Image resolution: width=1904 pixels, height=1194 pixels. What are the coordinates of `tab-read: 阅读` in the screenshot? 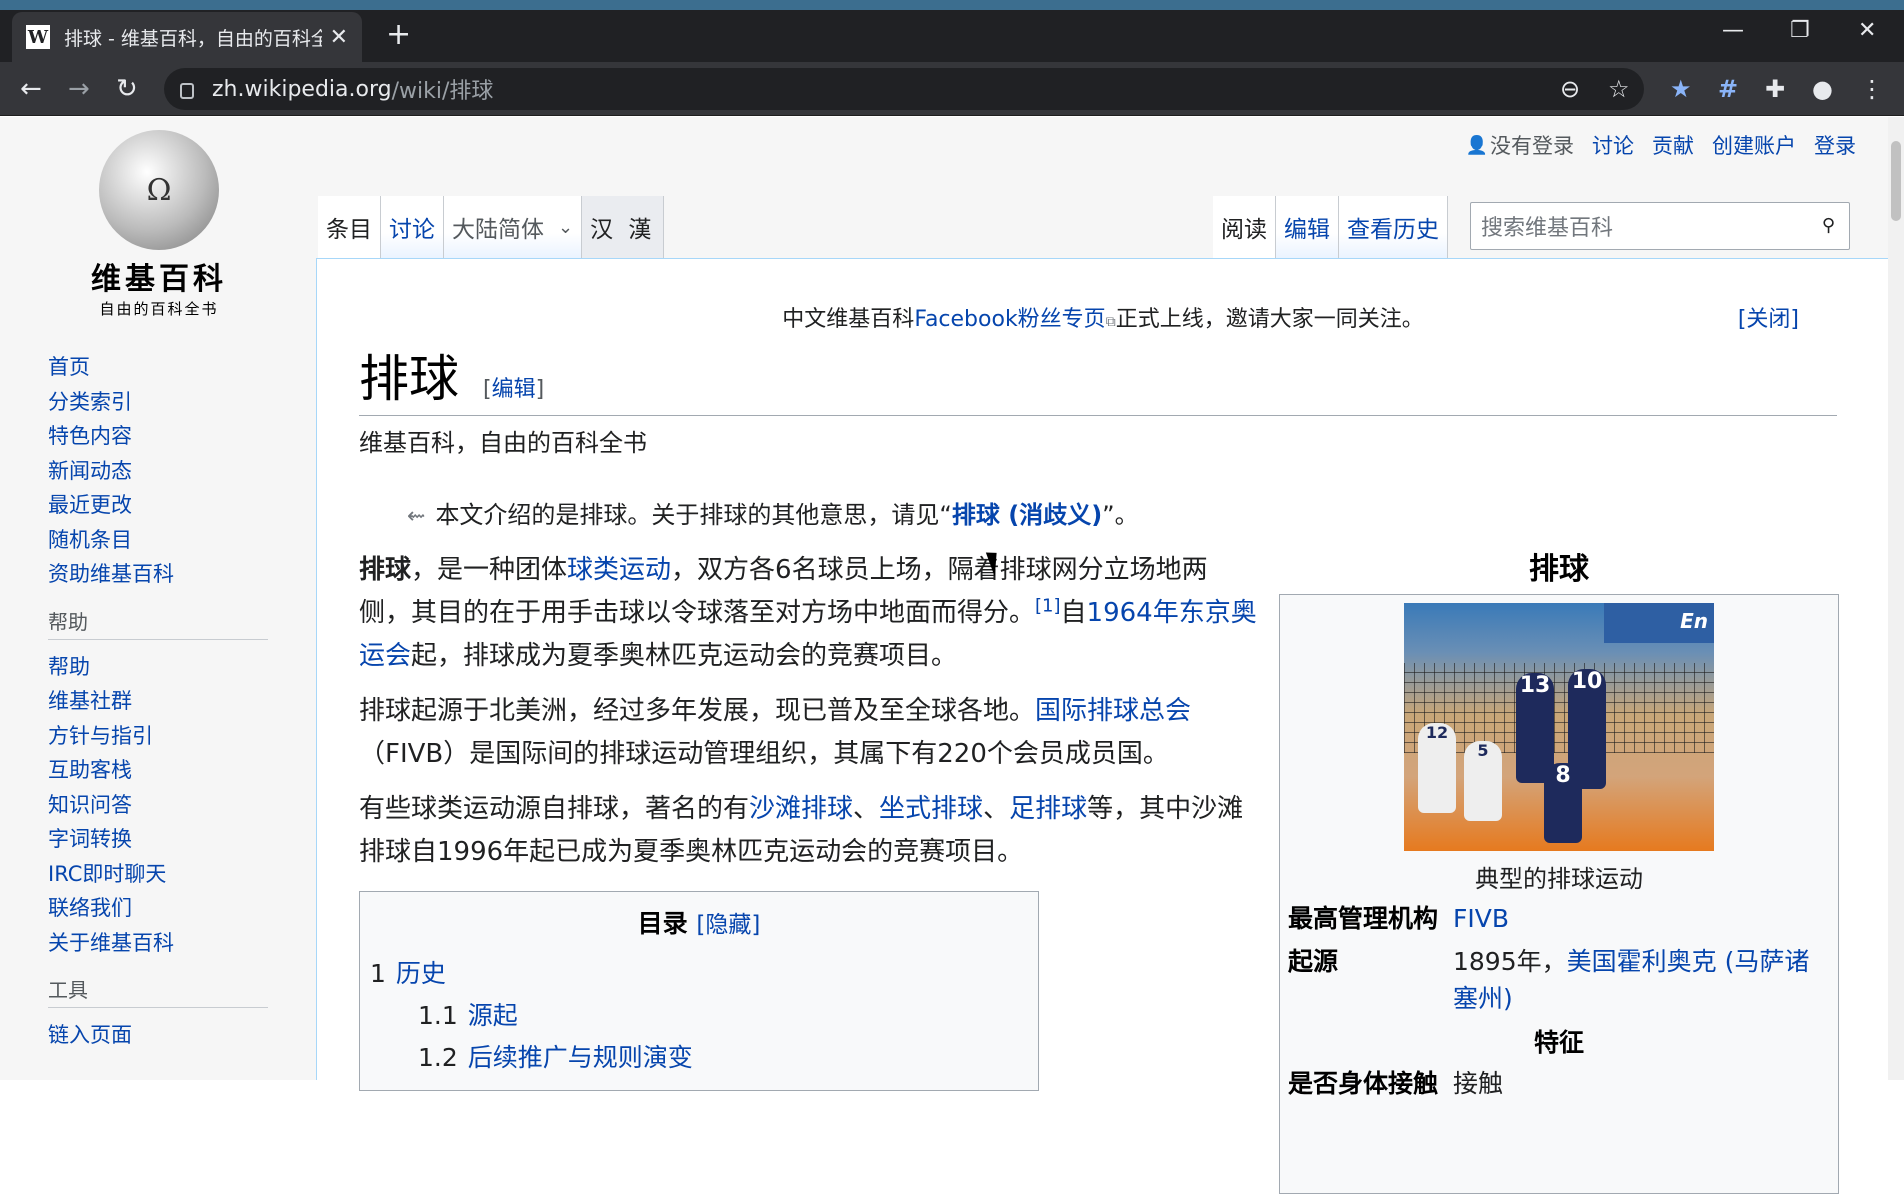 It's located at (1244, 227).